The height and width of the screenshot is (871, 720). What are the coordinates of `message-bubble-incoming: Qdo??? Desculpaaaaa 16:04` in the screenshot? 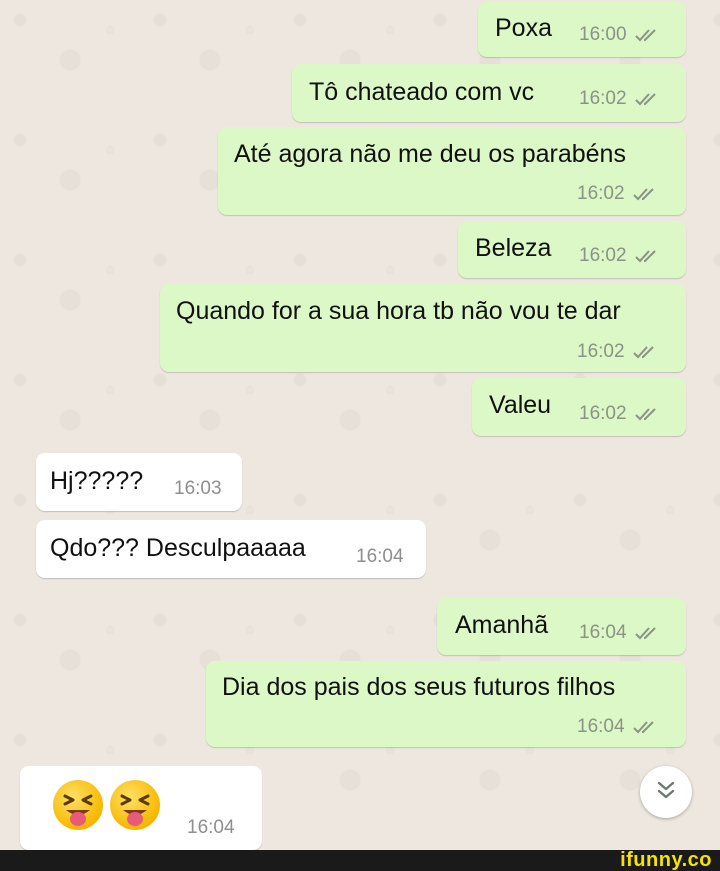 It's located at (231, 549).